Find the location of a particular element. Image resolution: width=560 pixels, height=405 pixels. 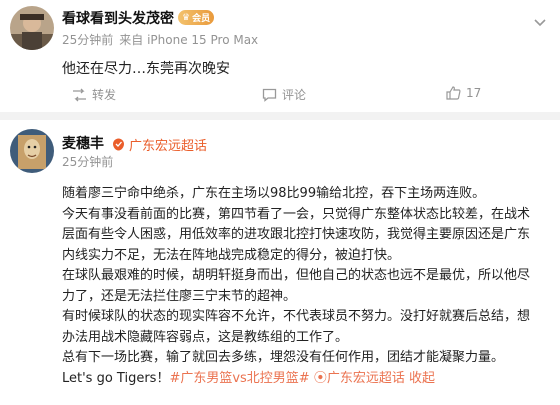

comment-line: 总有下一场比赛，输了就回去多练，埋怨没有任何作用，团结才能凝聚力量。 is located at coordinates (283, 357).